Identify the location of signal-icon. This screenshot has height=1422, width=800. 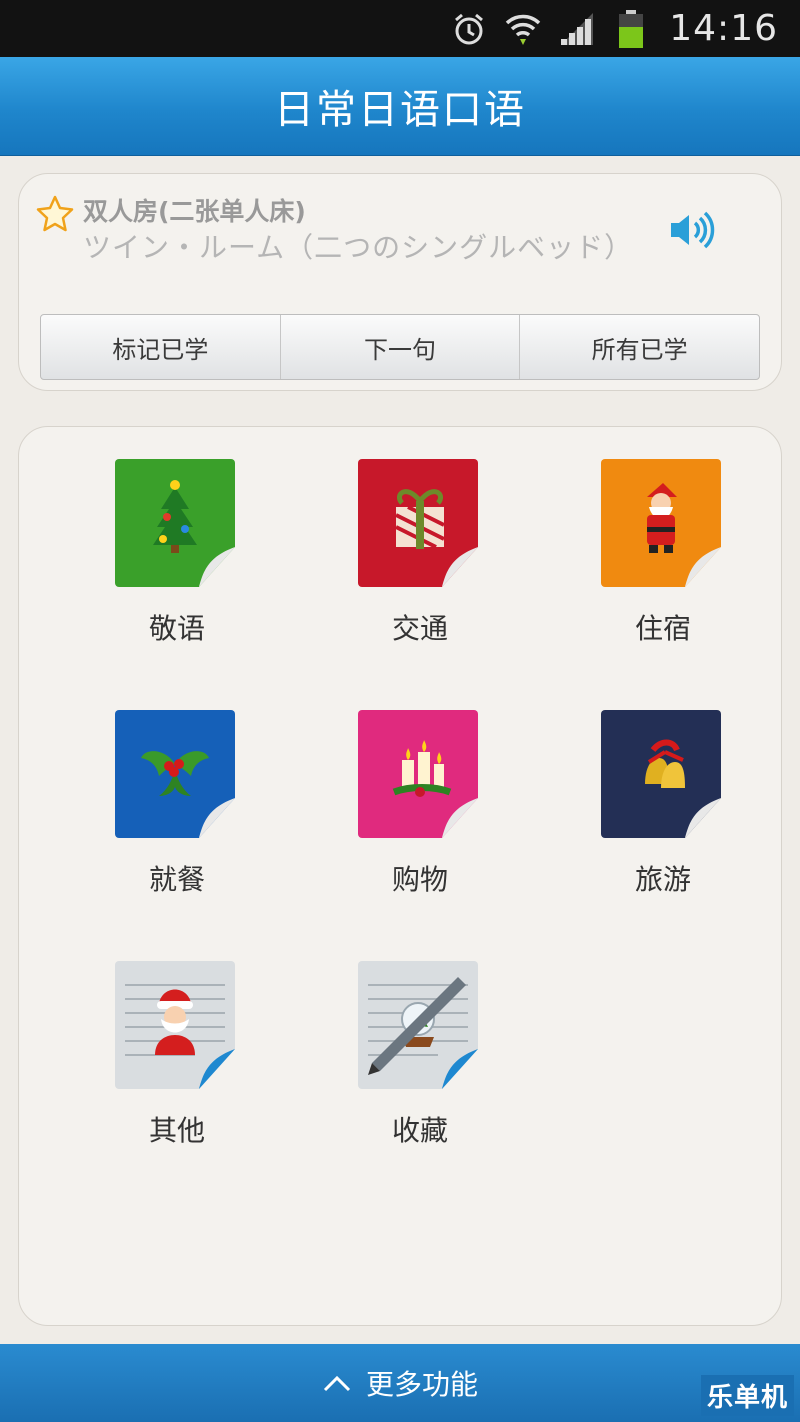
(577, 29).